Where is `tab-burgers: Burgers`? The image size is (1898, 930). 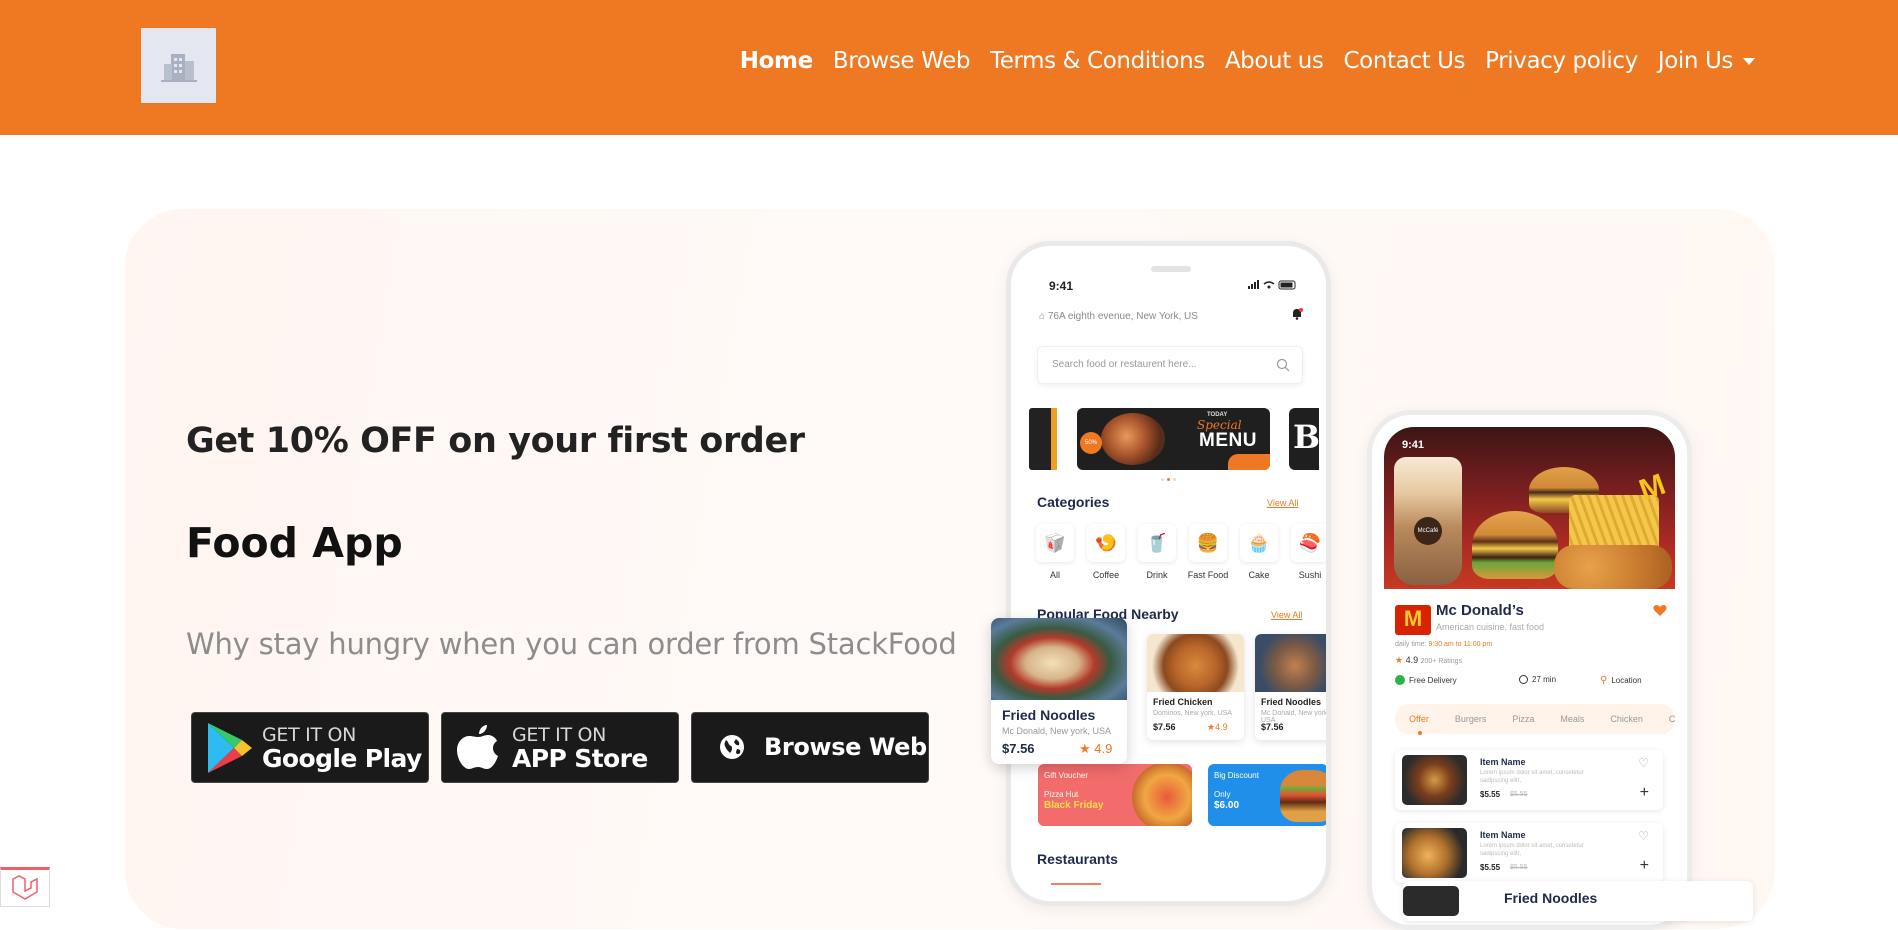
tab-burgers: Burgers is located at coordinates (1471, 719).